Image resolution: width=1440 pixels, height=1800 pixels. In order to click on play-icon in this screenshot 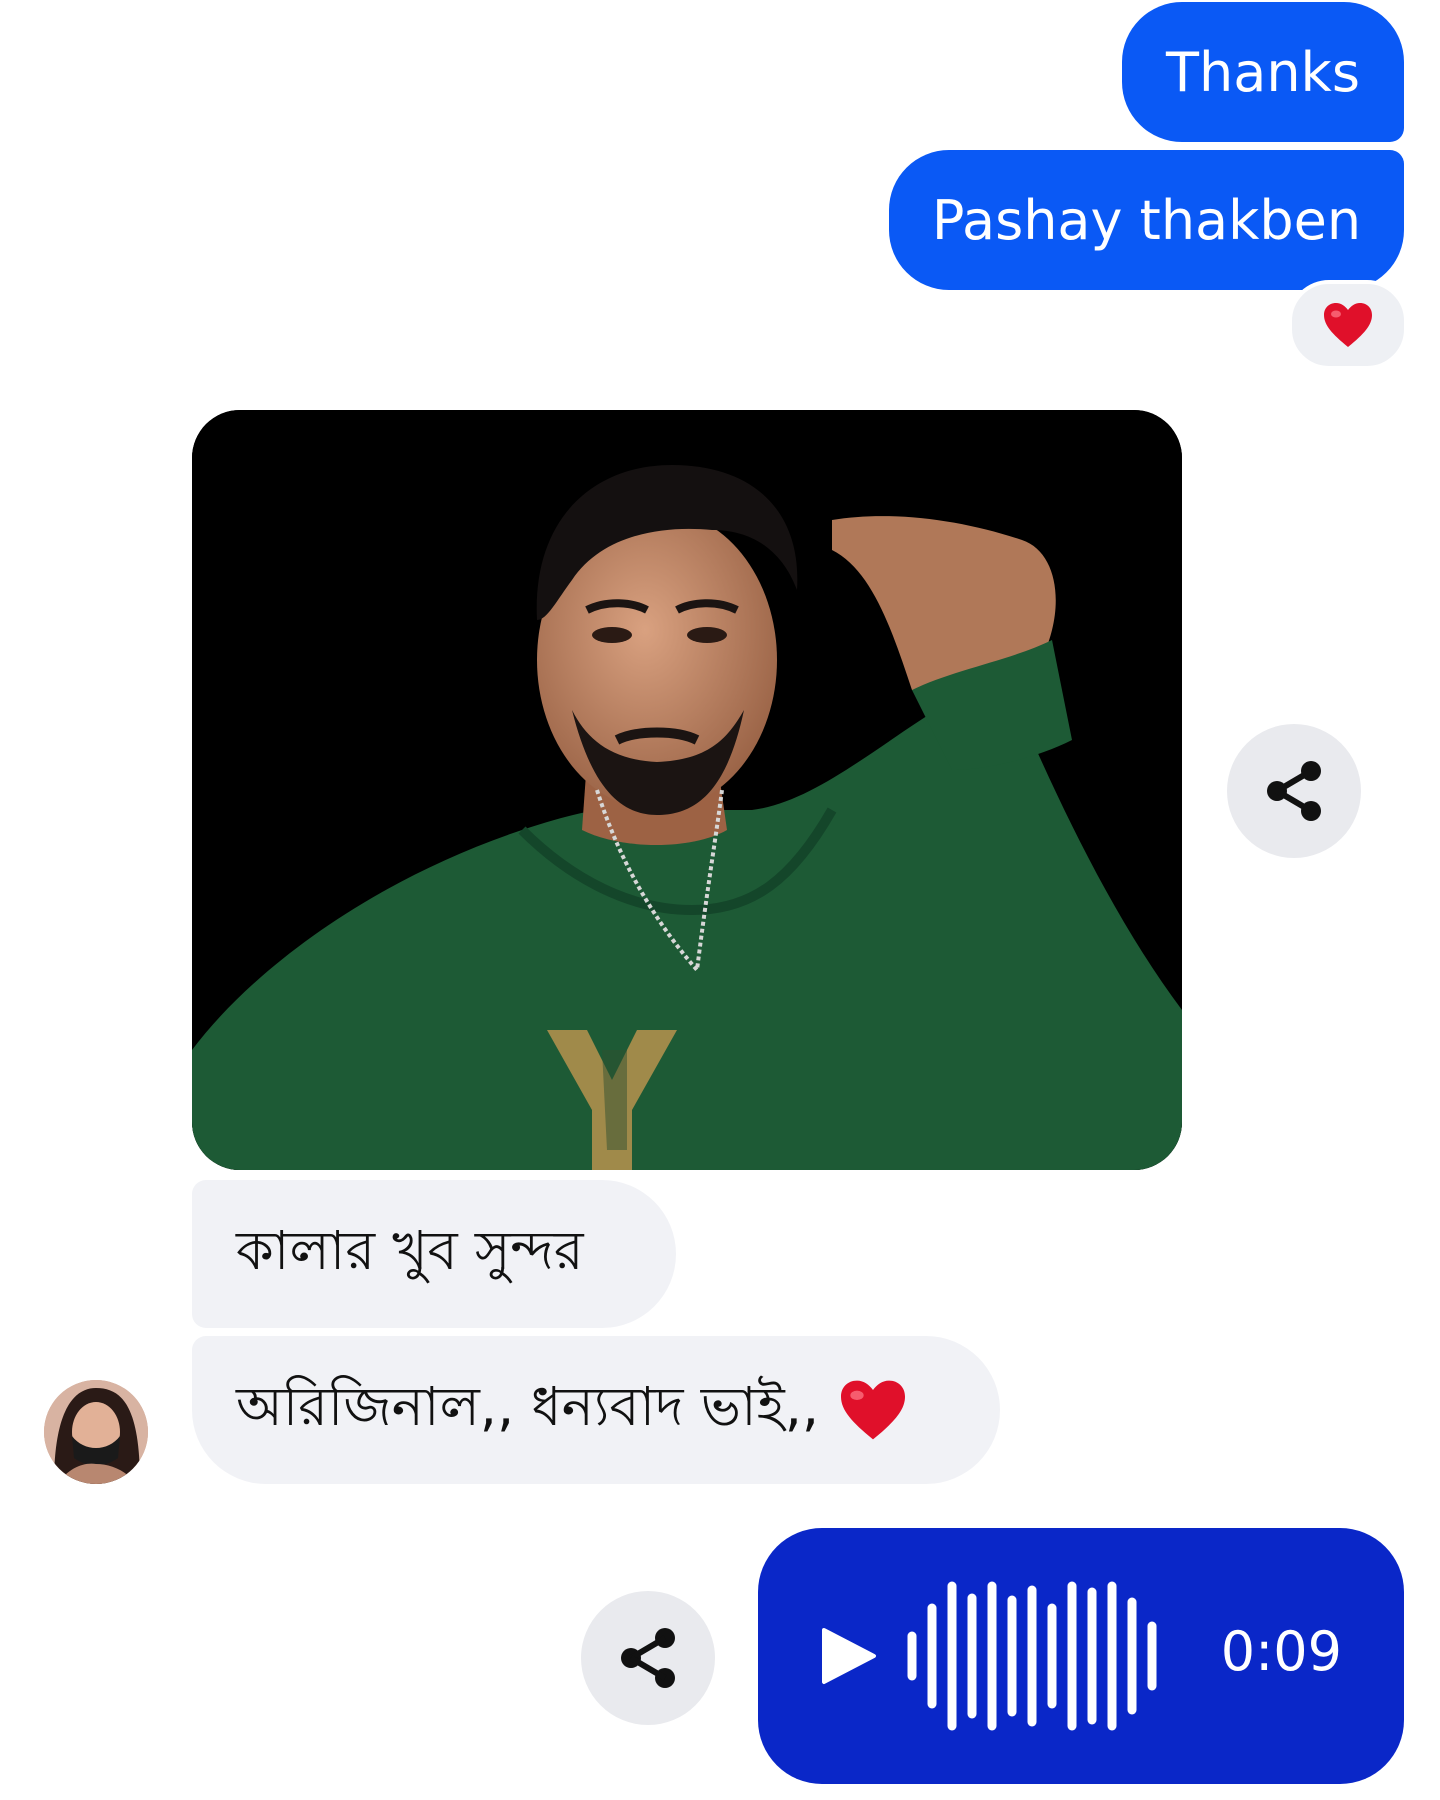, I will do `click(848, 1656)`.